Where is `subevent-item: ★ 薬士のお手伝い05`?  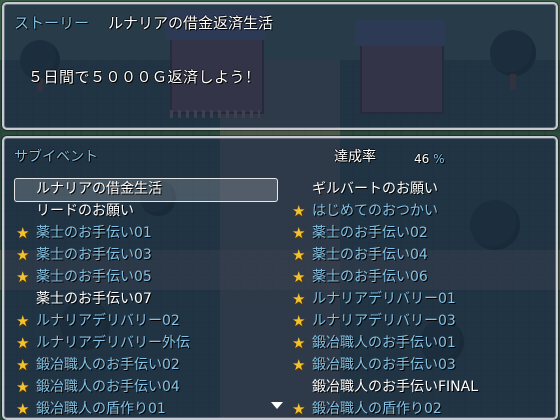
subevent-item: ★ 薬士のお手伝い05 is located at coordinates (151, 277).